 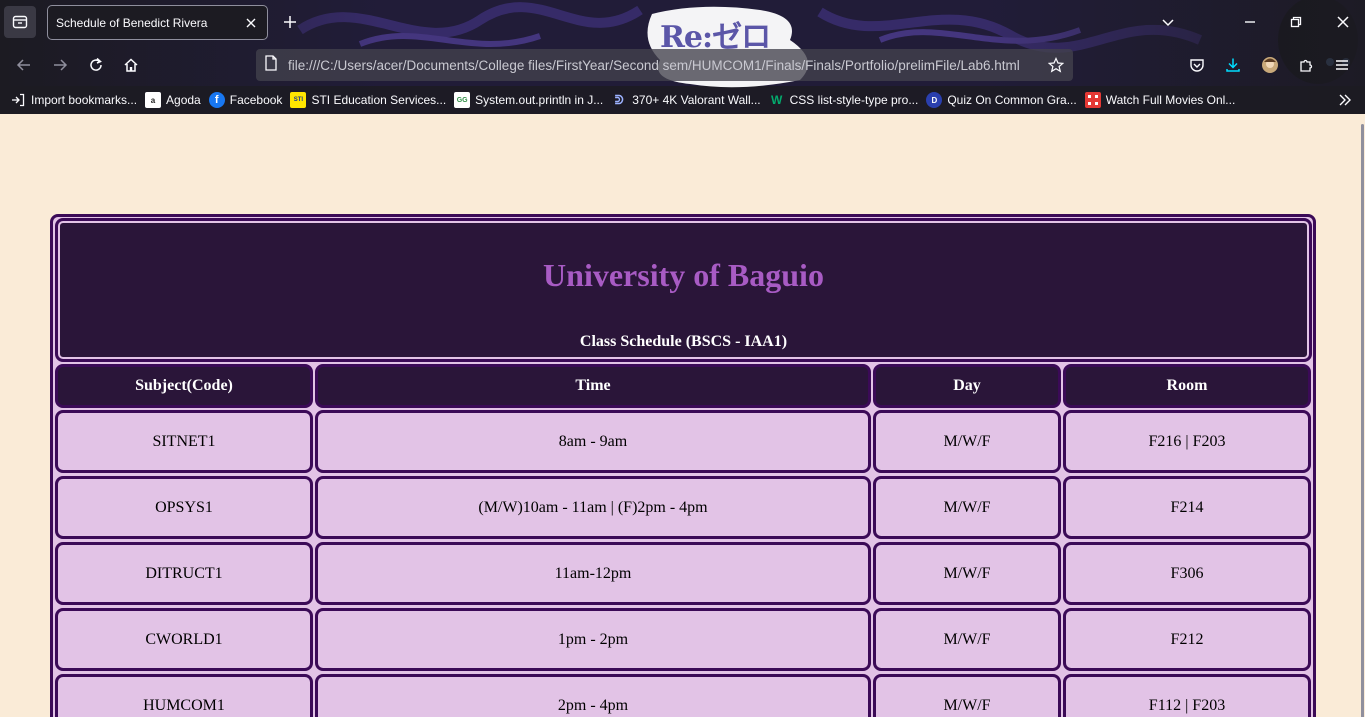 What do you see at coordinates (60, 65) in the screenshot?
I see `forward-arrow-icon` at bounding box center [60, 65].